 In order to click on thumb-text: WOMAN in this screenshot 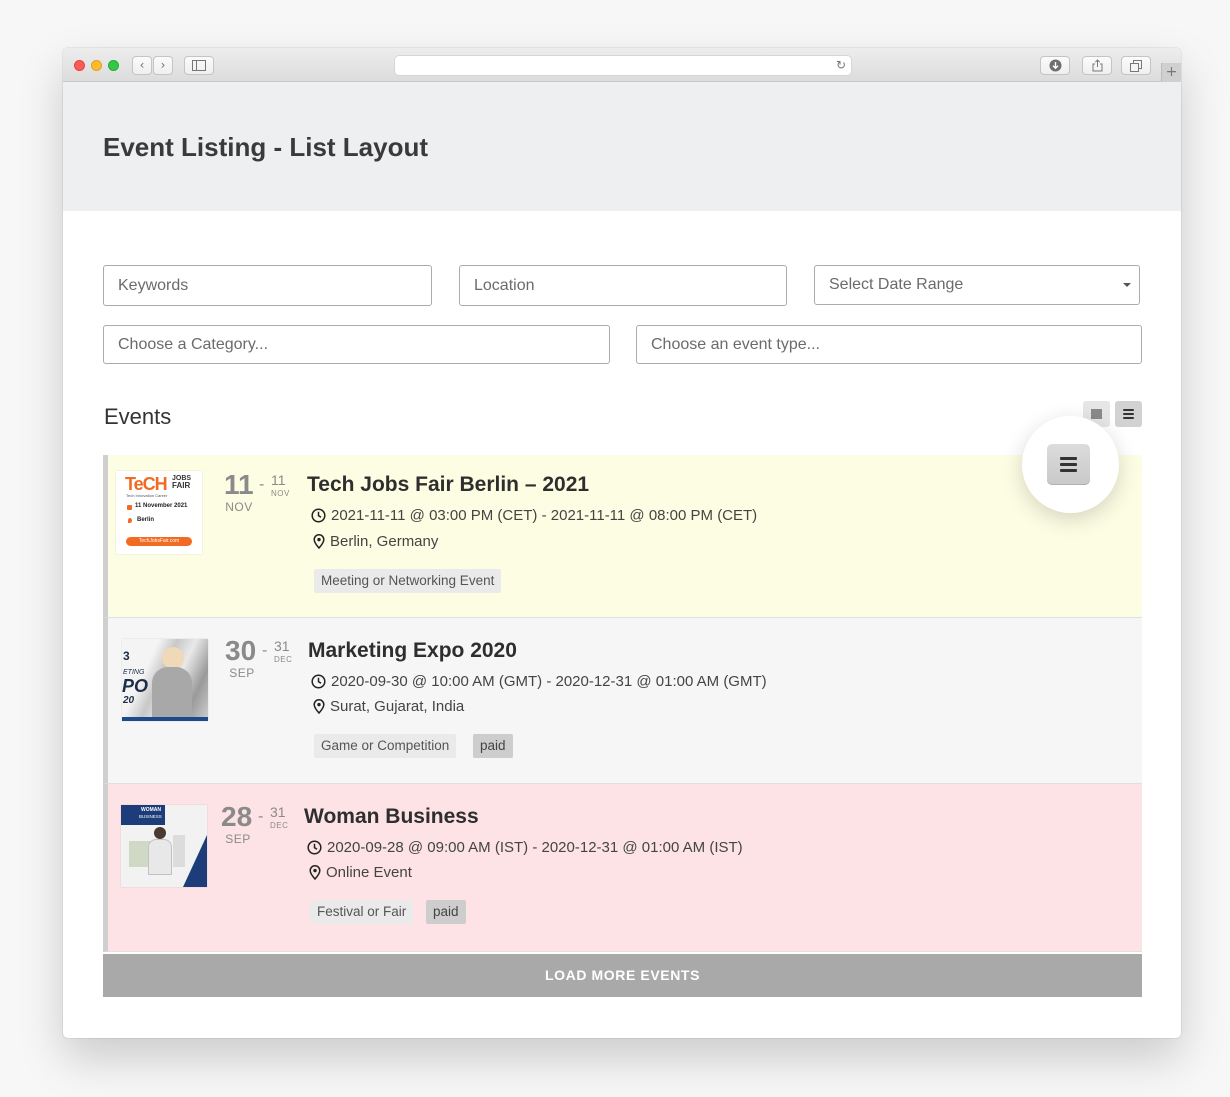, I will do `click(151, 810)`.